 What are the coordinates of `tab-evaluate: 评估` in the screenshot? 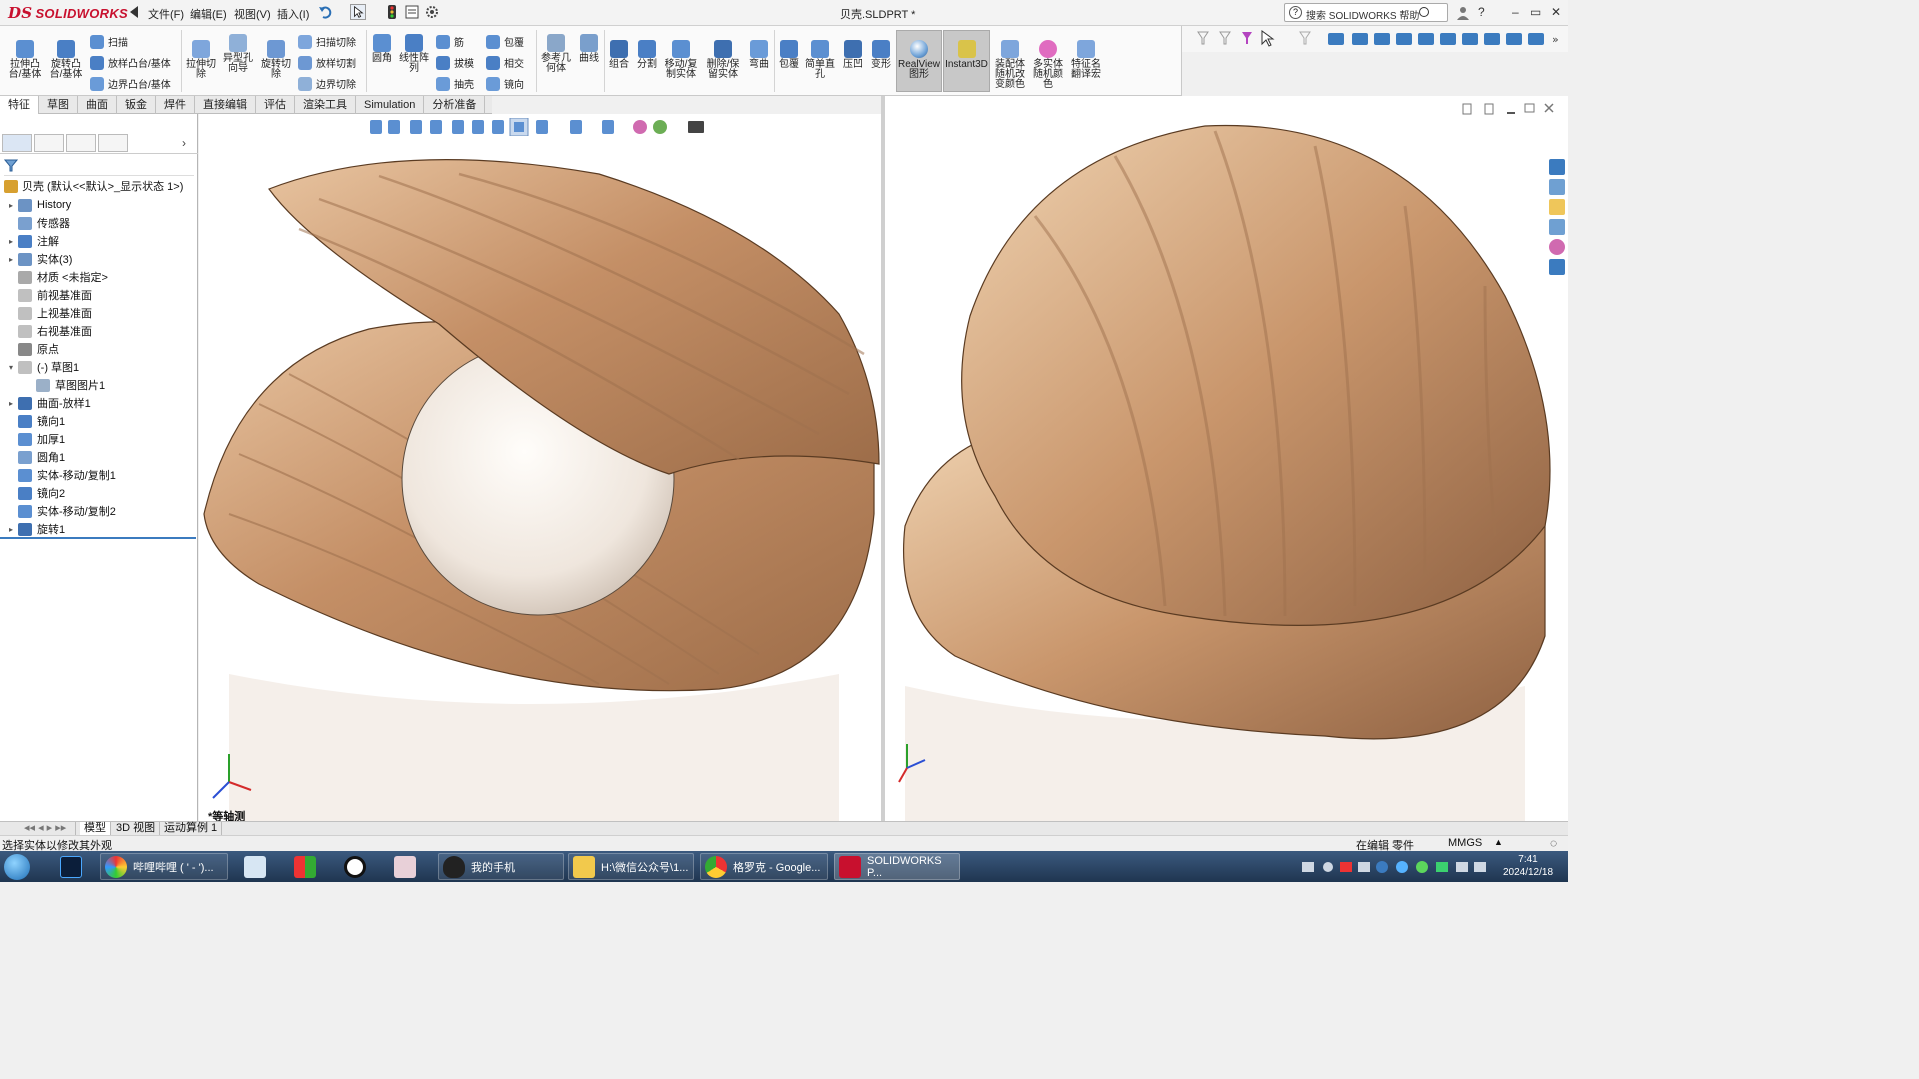 It's located at (275, 105).